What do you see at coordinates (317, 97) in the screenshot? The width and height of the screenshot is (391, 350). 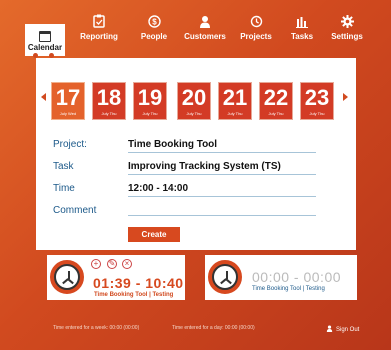 I see `date-day: 23` at bounding box center [317, 97].